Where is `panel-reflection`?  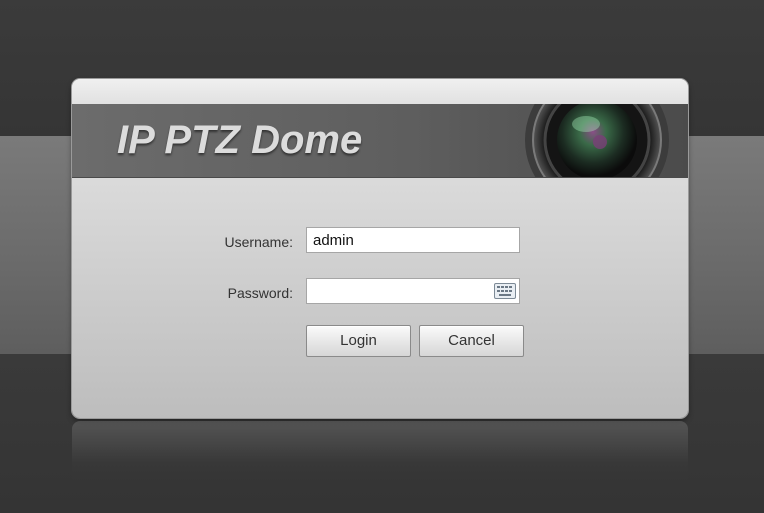 panel-reflection is located at coordinates (380, 451).